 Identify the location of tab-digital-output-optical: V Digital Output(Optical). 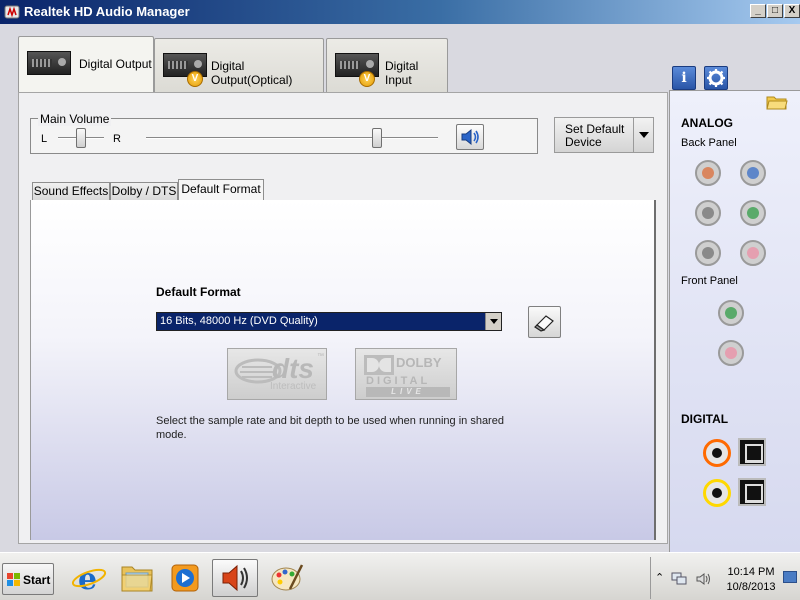
(239, 65).